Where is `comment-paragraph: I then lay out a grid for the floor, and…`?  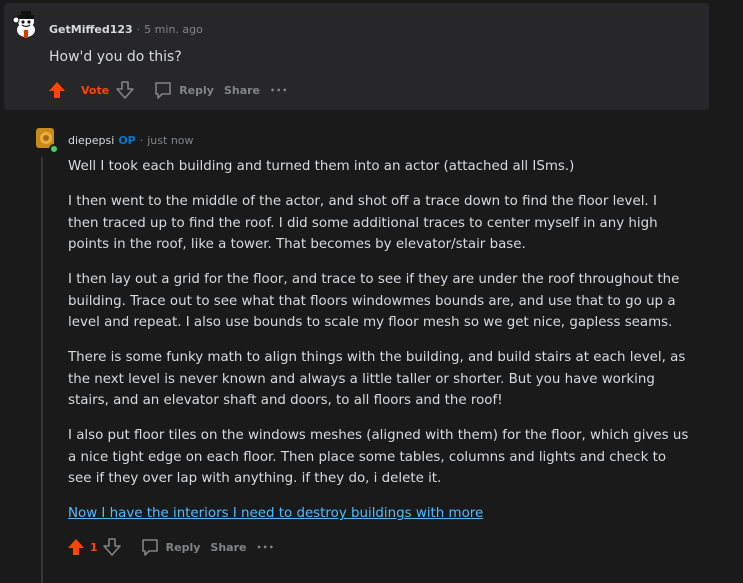
comment-paragraph: I then lay out a grid for the floor, and… is located at coordinates (374, 301).